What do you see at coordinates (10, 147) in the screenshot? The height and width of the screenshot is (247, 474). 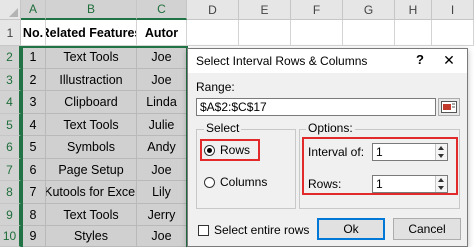 I see `row-header-6: 6` at bounding box center [10, 147].